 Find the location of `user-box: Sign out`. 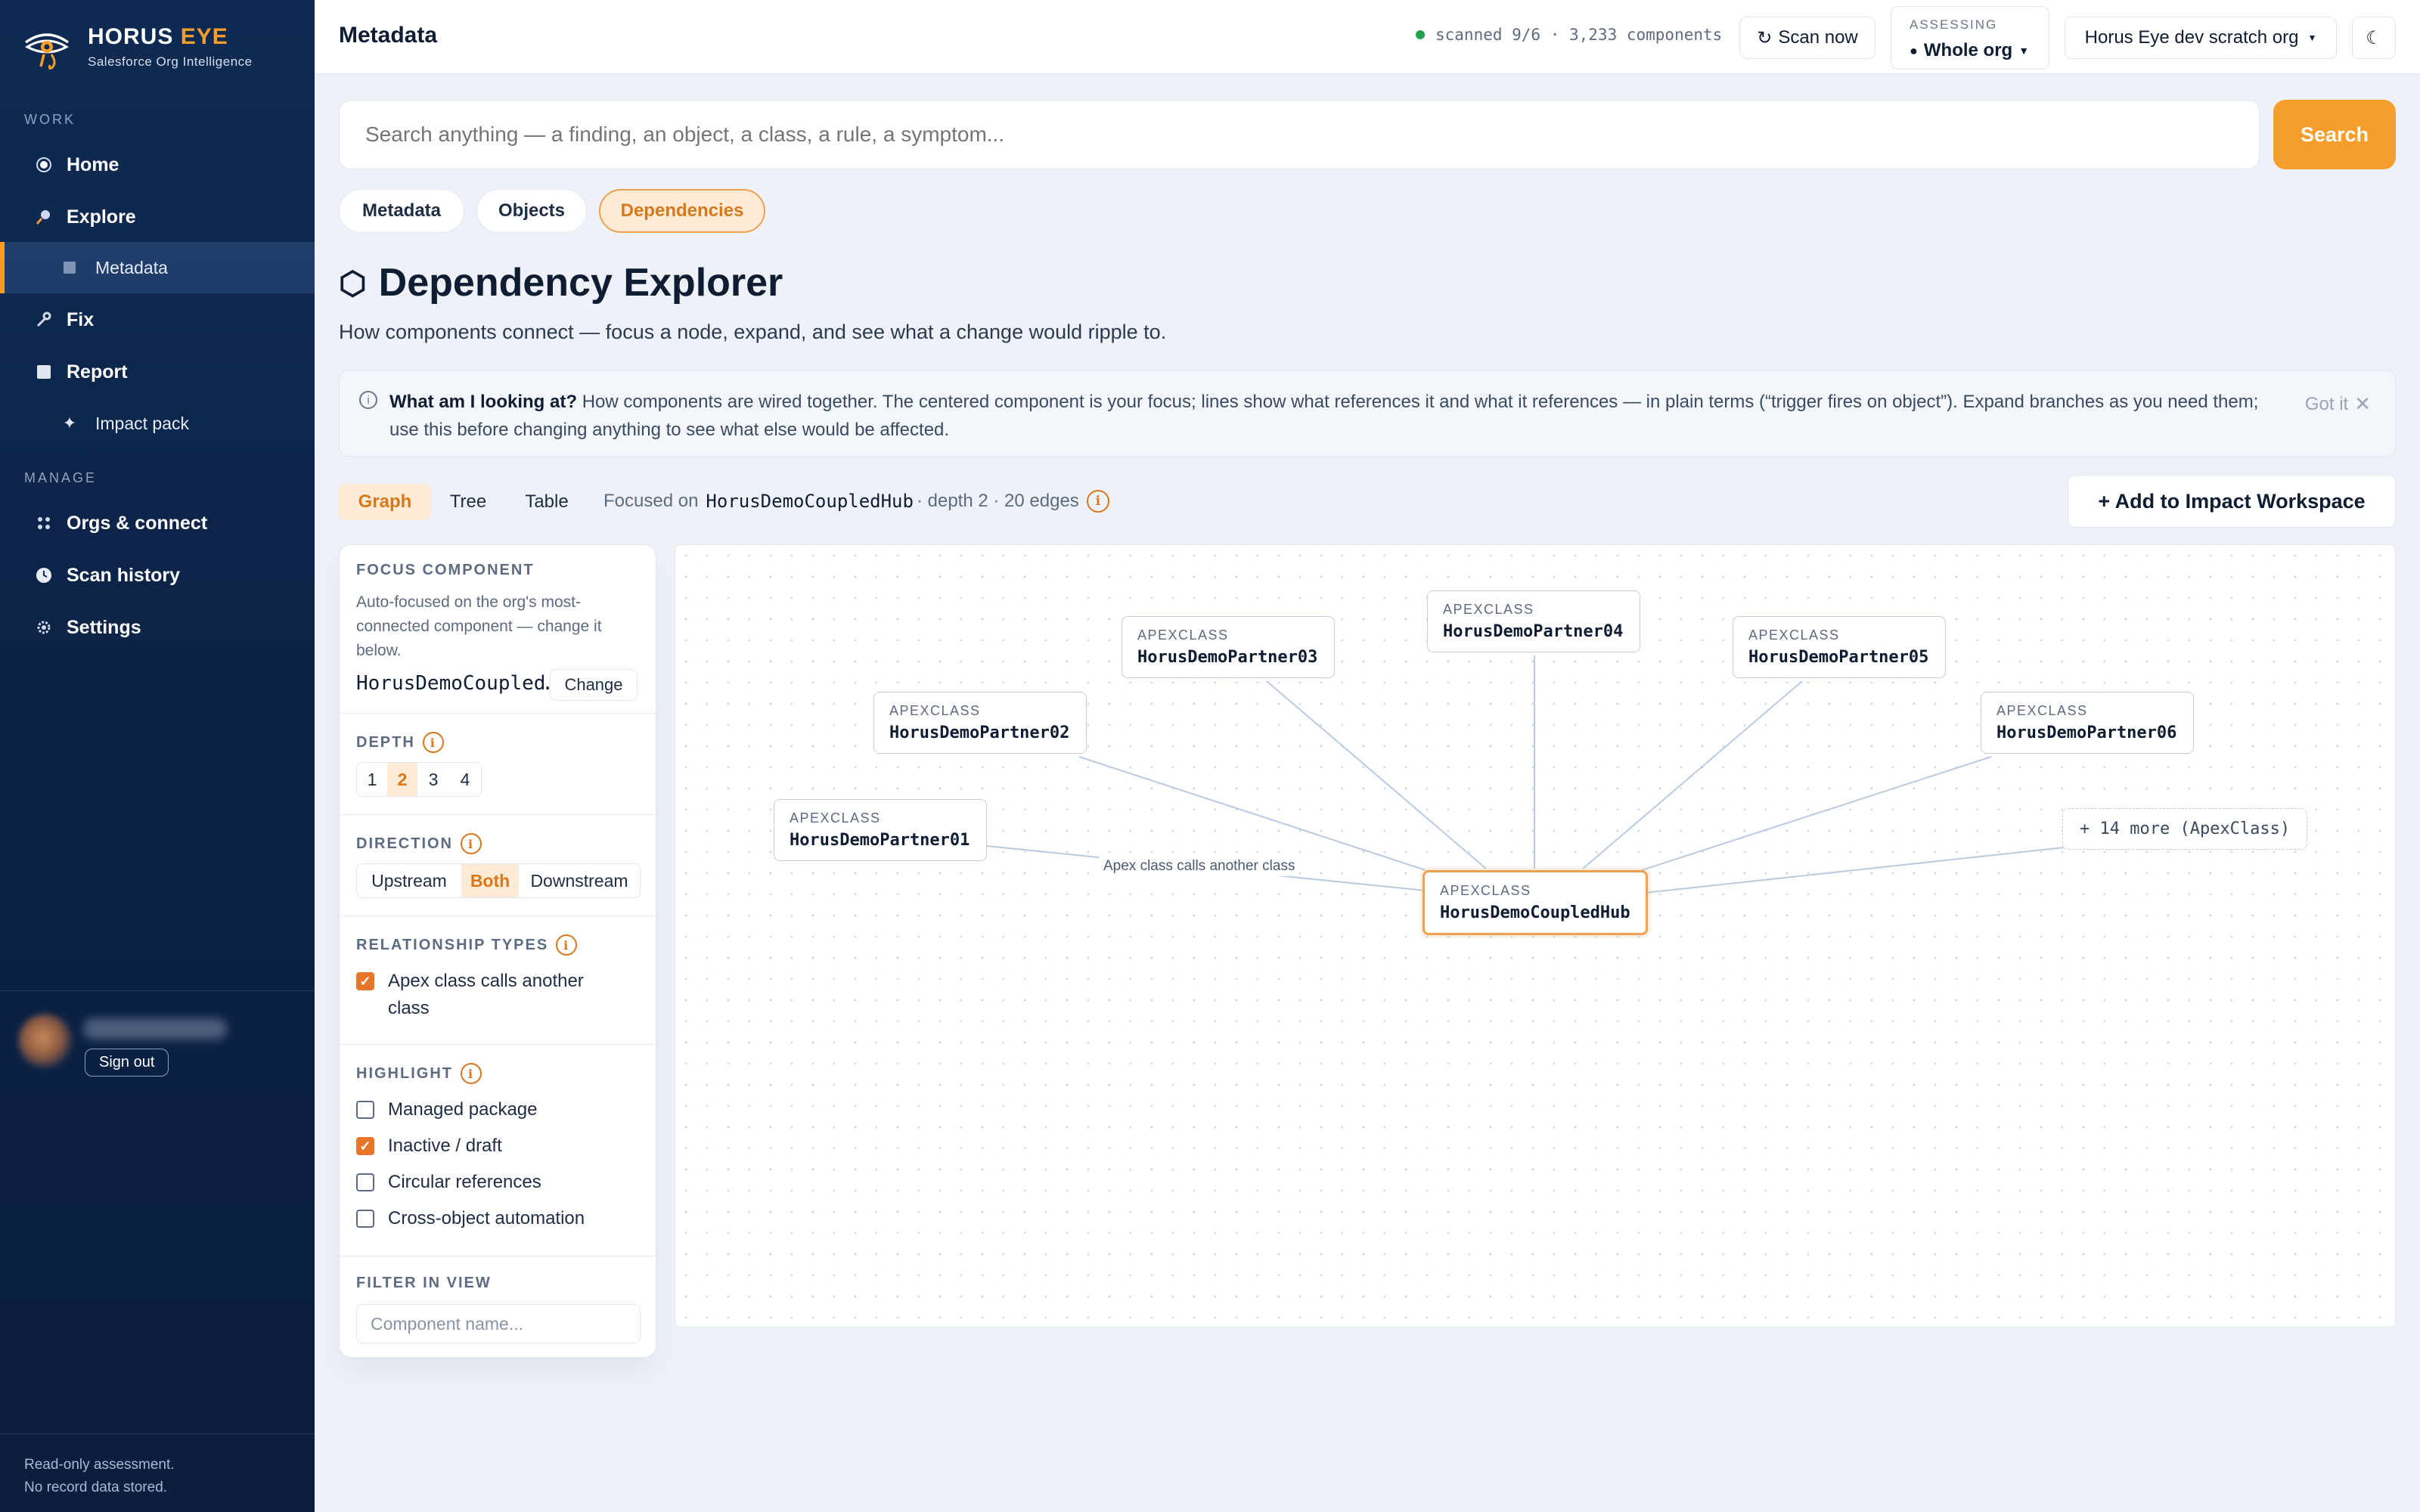

user-box: Sign out is located at coordinates (157, 1043).